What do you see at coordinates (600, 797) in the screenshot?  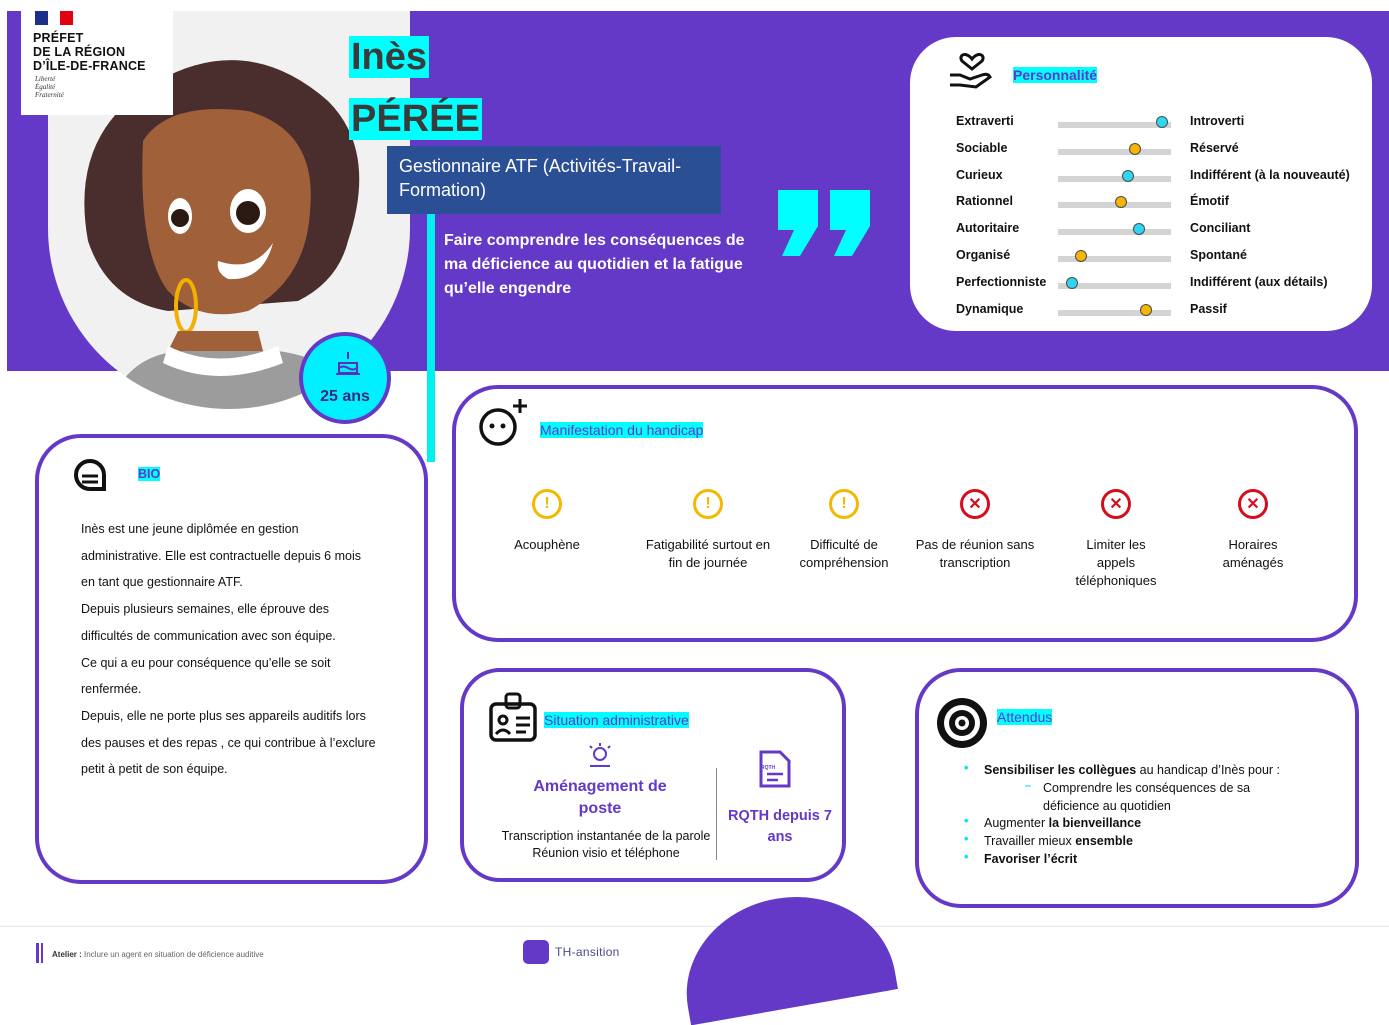 I see `amenagement-title: Aménagement de poste` at bounding box center [600, 797].